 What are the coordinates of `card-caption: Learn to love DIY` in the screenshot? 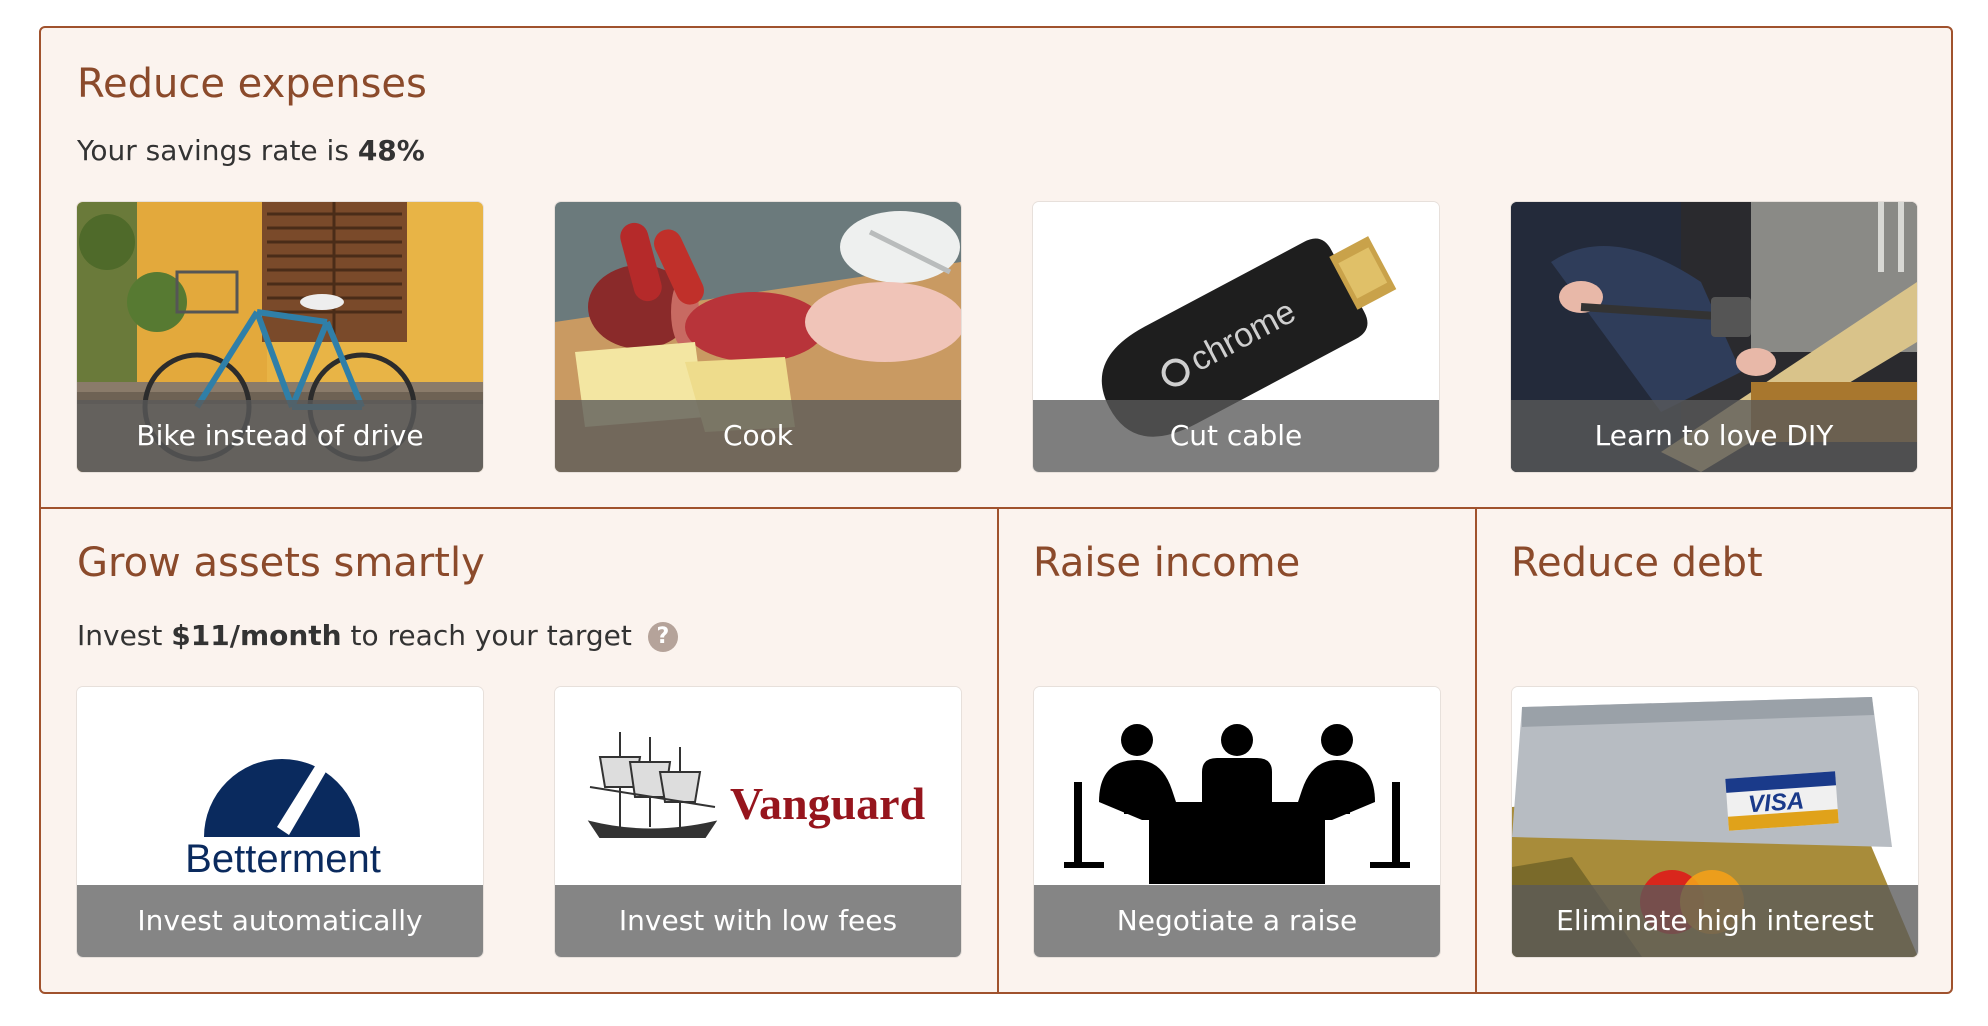 It's located at (1714, 436).